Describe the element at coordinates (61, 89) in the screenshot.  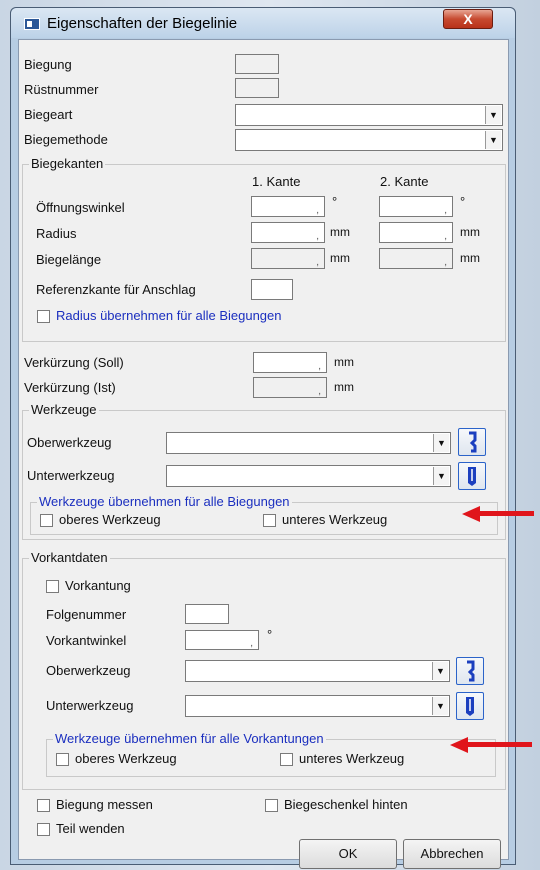
I see `label-ruestnummer: Rüstnummer` at that location.